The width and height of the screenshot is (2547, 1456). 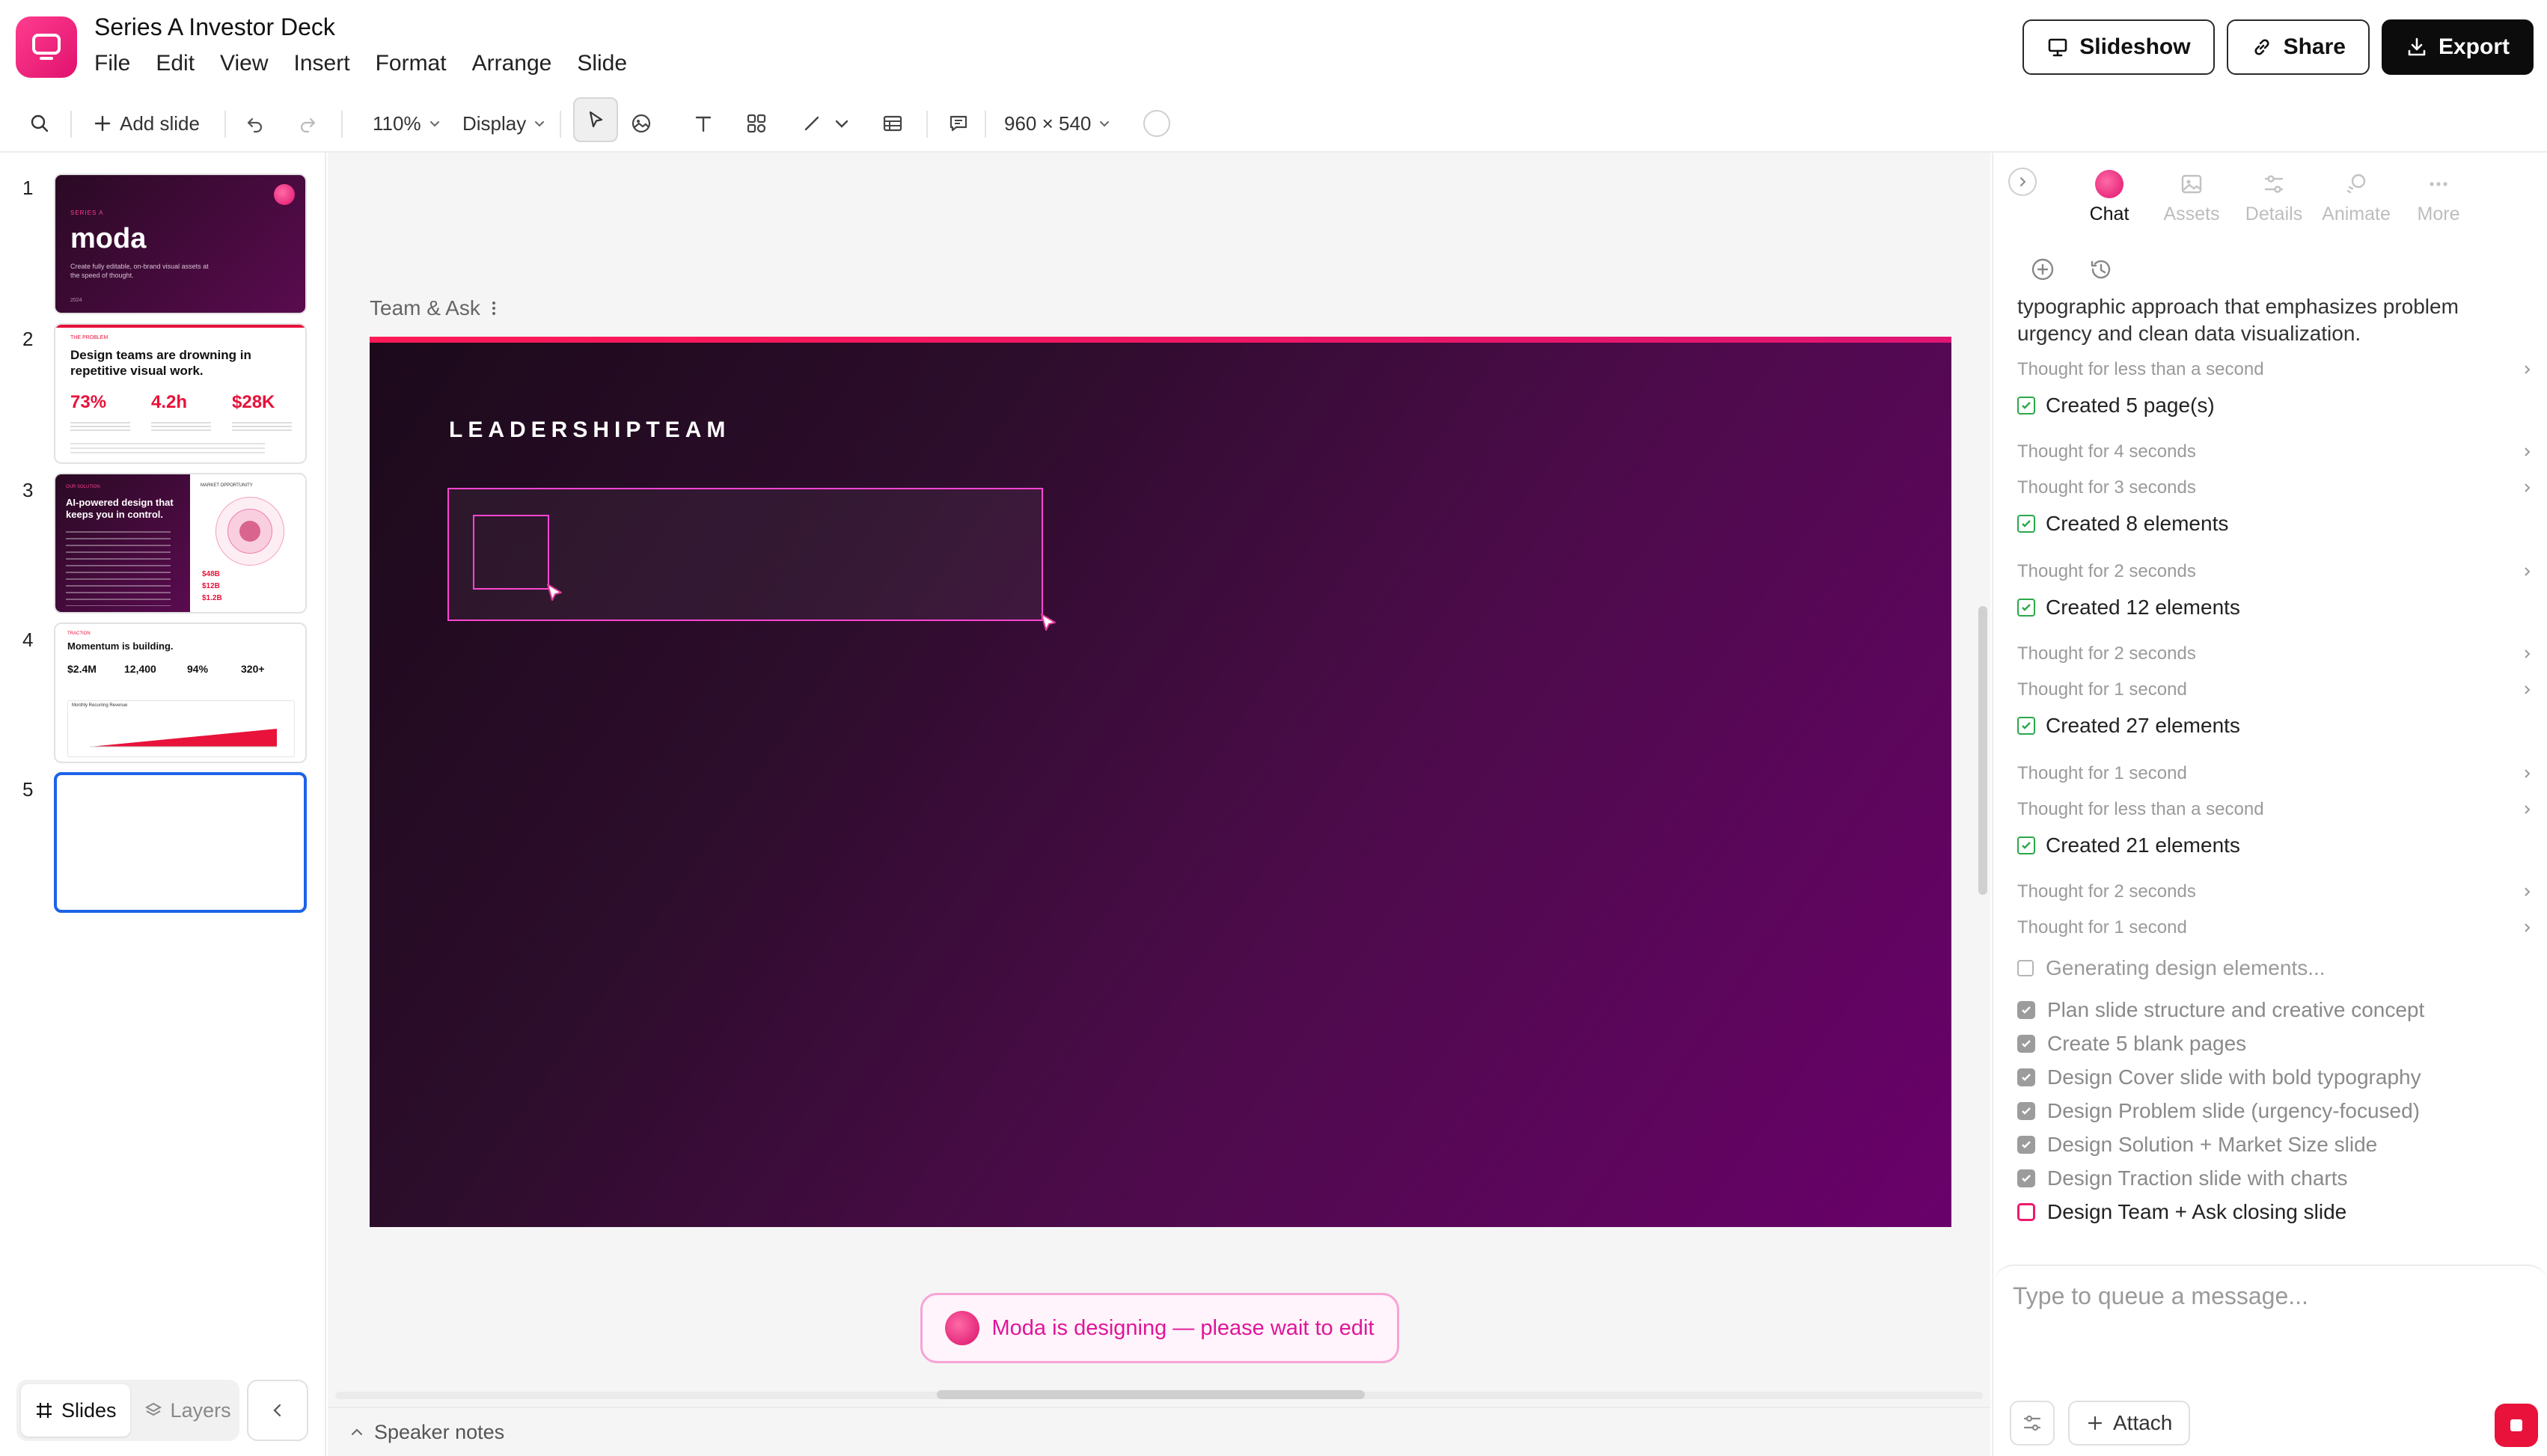 I want to click on app-logo, so click(x=46, y=47).